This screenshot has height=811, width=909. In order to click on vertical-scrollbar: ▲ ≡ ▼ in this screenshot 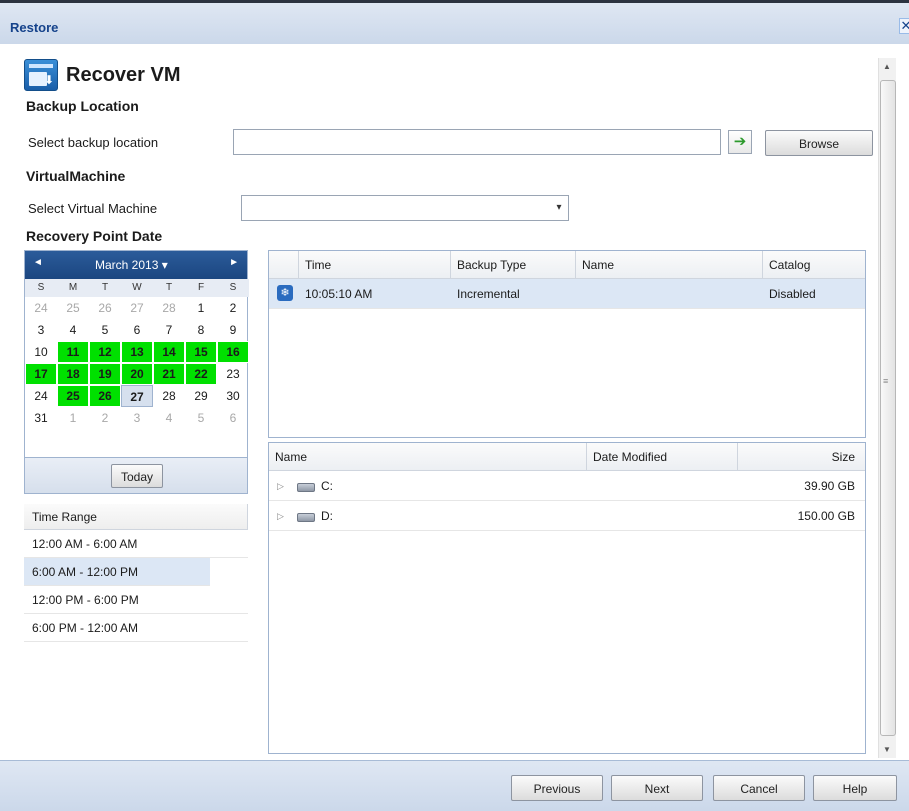, I will do `click(887, 408)`.